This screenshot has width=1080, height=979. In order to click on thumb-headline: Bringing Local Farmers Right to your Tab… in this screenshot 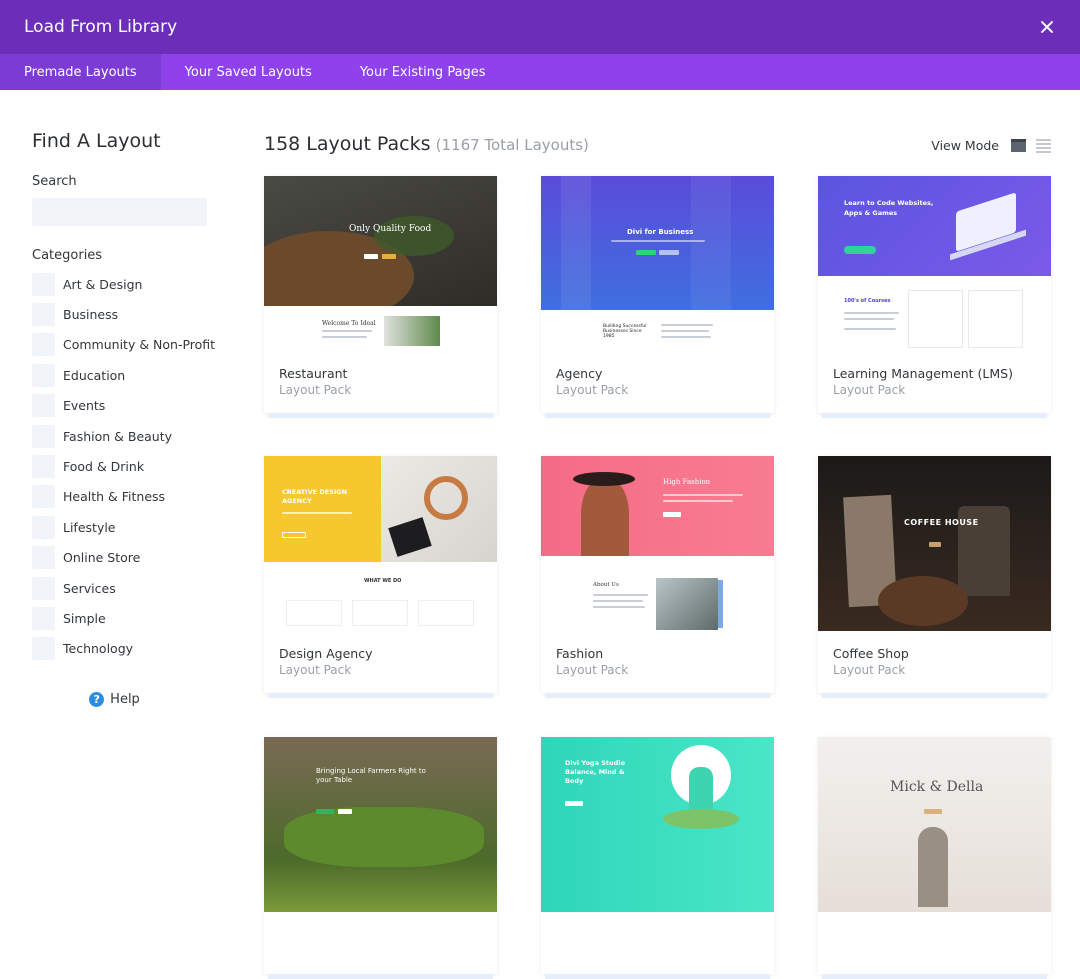, I will do `click(371, 775)`.